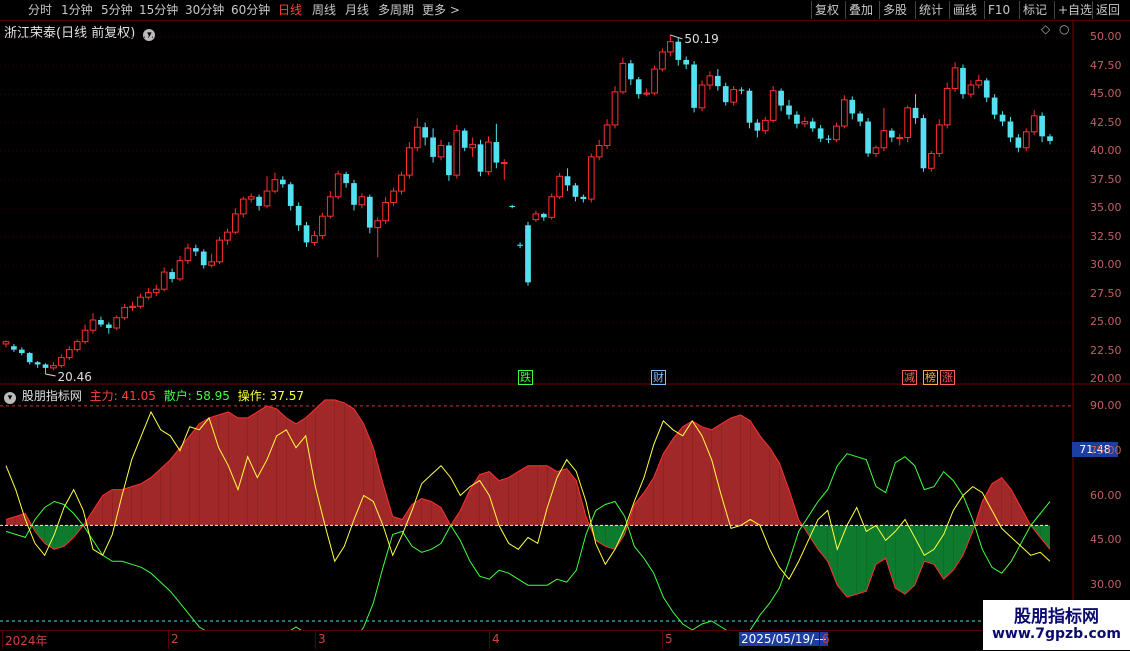  I want to click on tool-button-7: +自选, so click(1074, 10).